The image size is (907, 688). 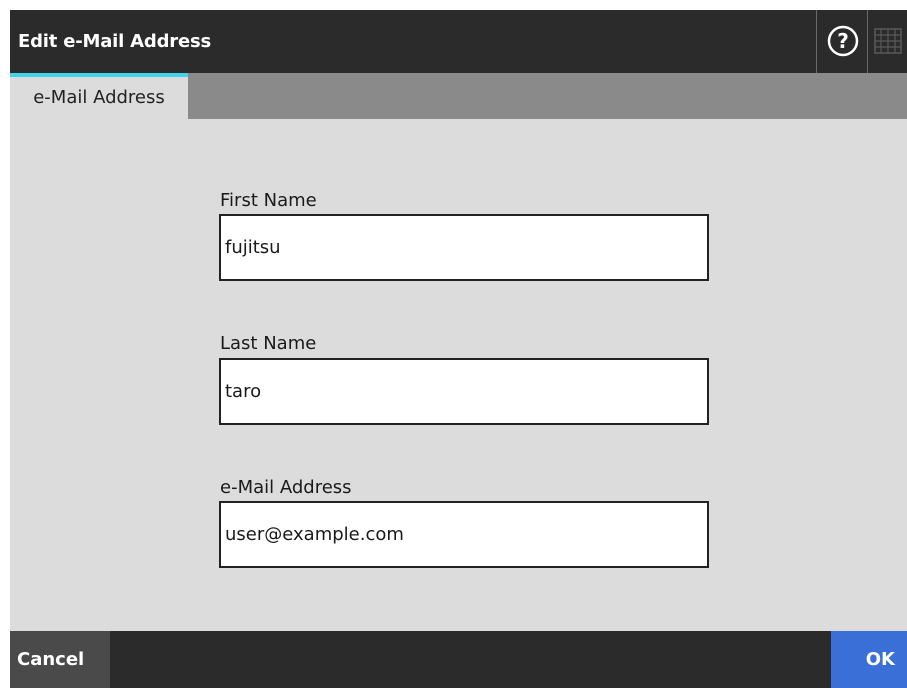 What do you see at coordinates (286, 487) in the screenshot?
I see `email-label: e-Mail Address` at bounding box center [286, 487].